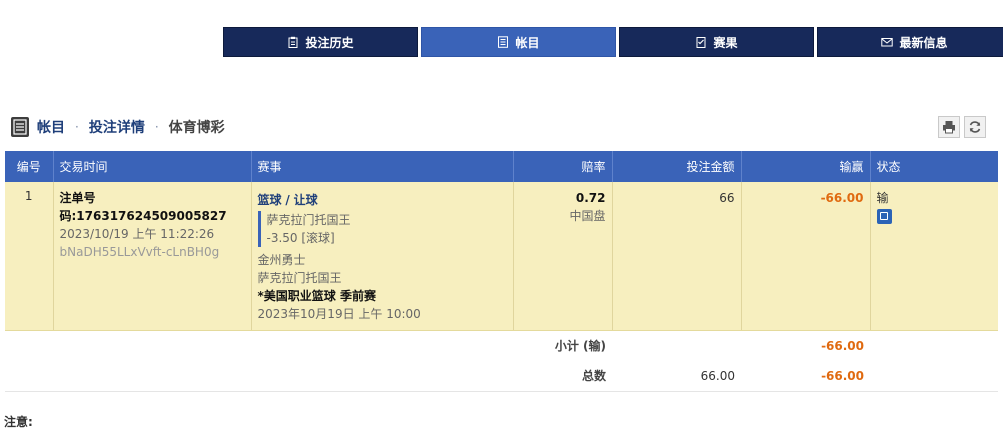  I want to click on transaction-time: 2023/10/19 上午 11:22:26, so click(137, 234).